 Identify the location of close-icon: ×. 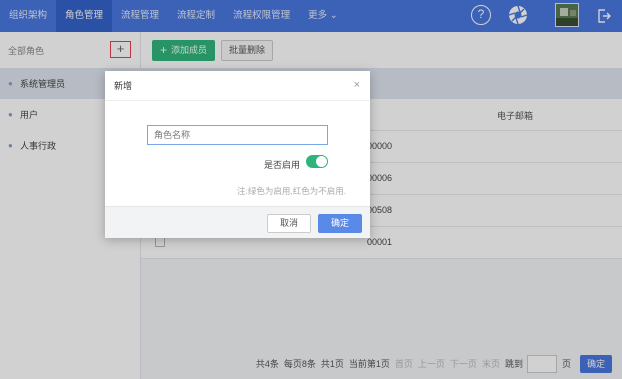
(357, 85).